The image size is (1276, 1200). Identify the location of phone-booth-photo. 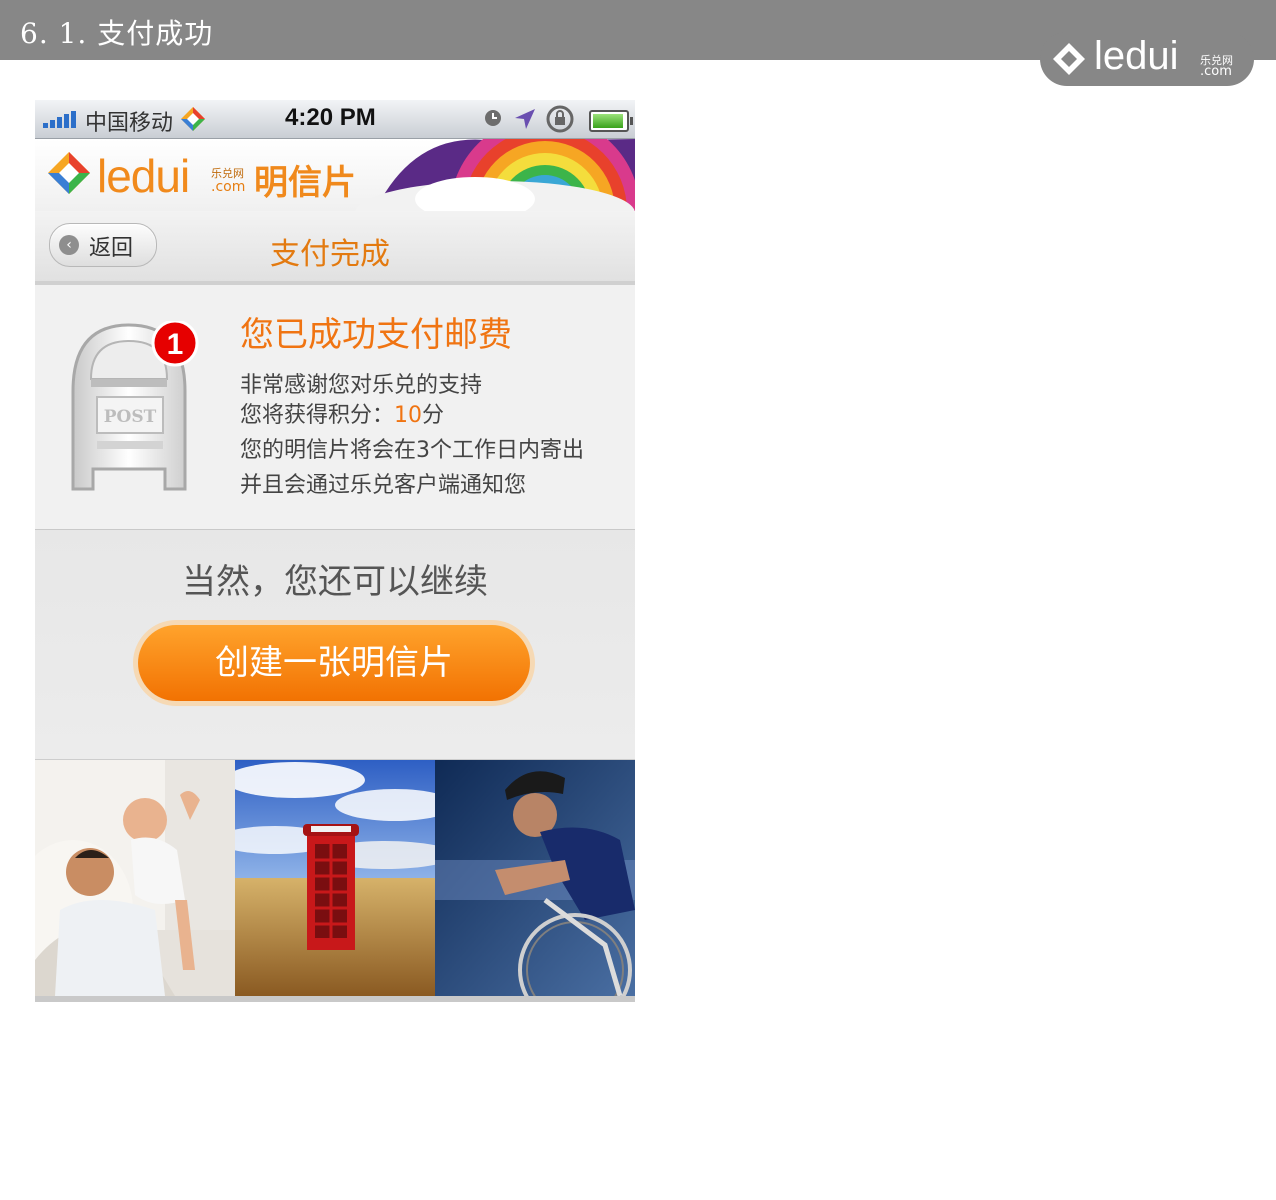
(335, 878).